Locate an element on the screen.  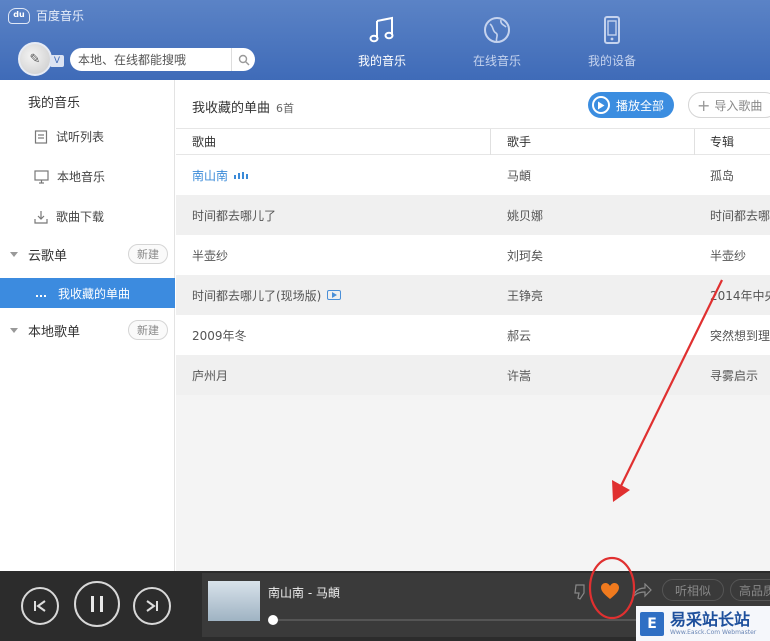
search-button is located at coordinates (243, 59).